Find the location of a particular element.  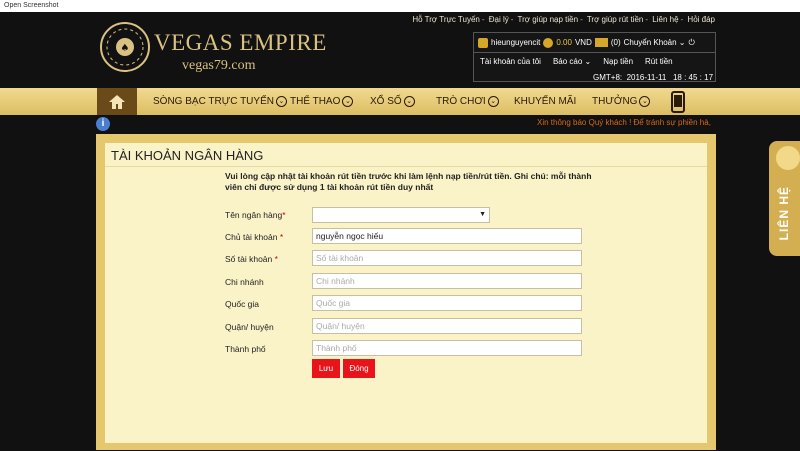

power-icon: ⏻ is located at coordinates (692, 43).